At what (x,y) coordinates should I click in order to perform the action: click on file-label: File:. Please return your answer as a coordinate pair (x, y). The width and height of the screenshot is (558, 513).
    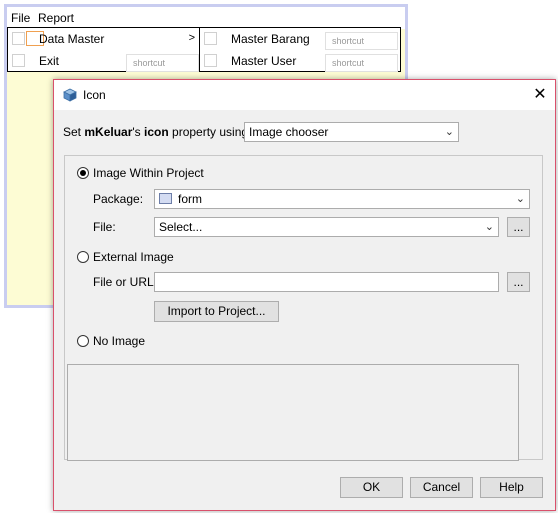
    Looking at the image, I should click on (104, 227).